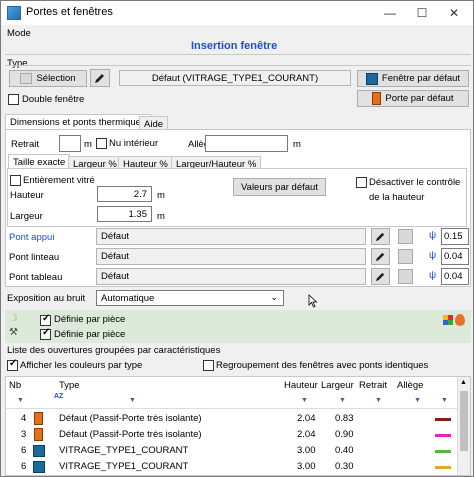  What do you see at coordinates (337, 385) in the screenshot?
I see `col-largeur: Largeur` at bounding box center [337, 385].